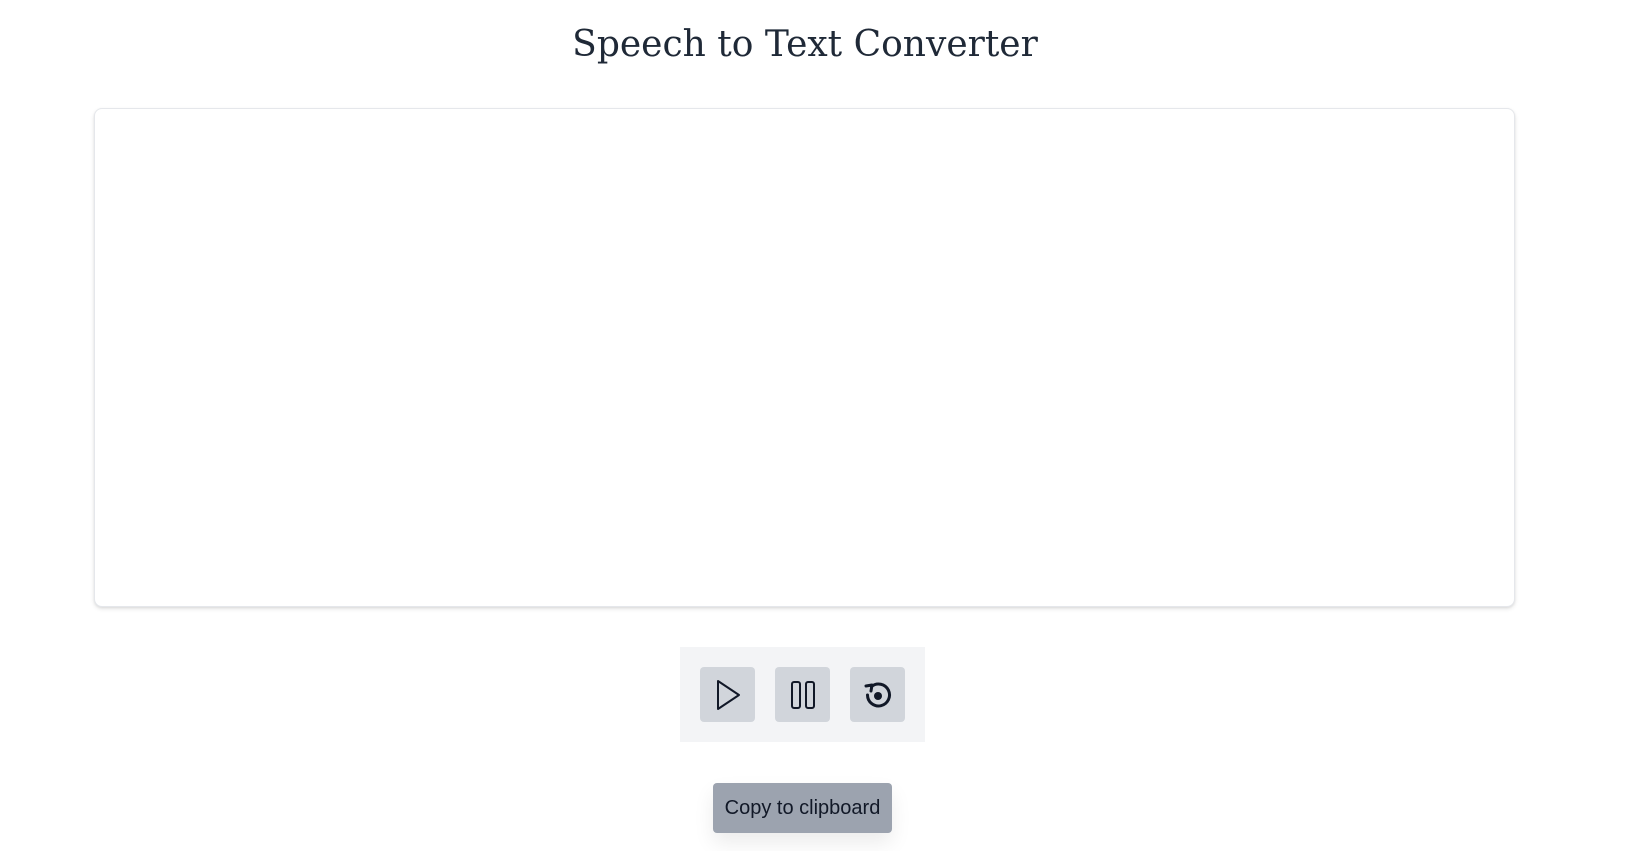  I want to click on copy-to-clipboard-button: Copy to clipboard, so click(802, 808).